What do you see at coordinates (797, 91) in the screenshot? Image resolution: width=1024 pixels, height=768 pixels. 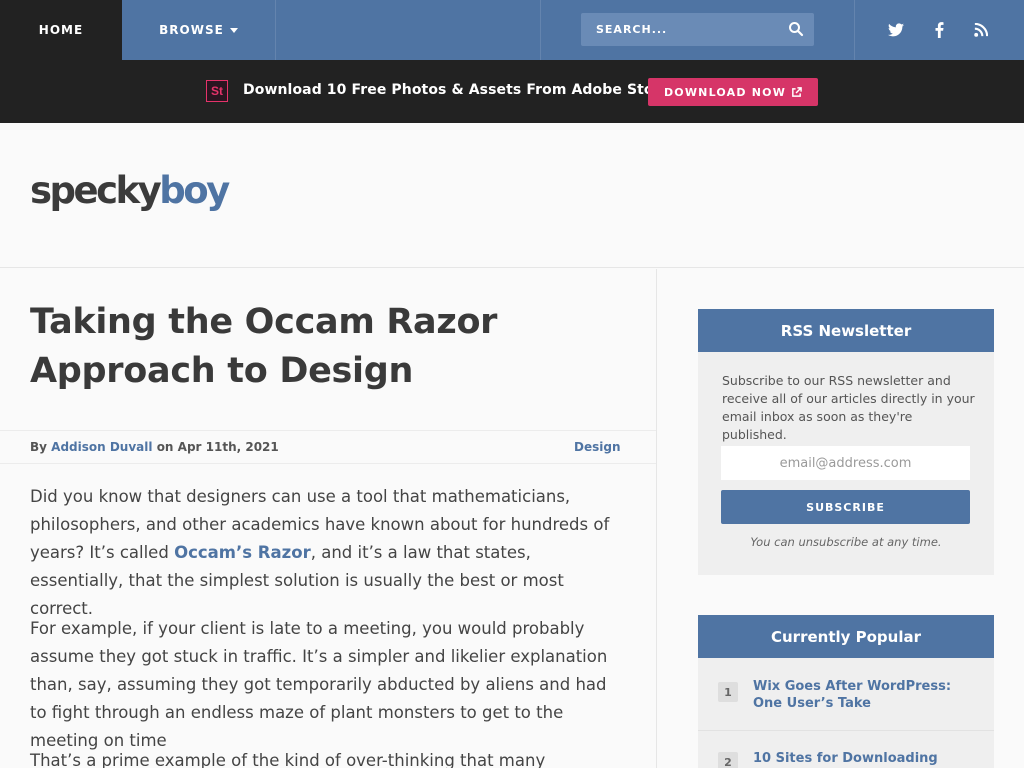 I see `external-link-icon` at bounding box center [797, 91].